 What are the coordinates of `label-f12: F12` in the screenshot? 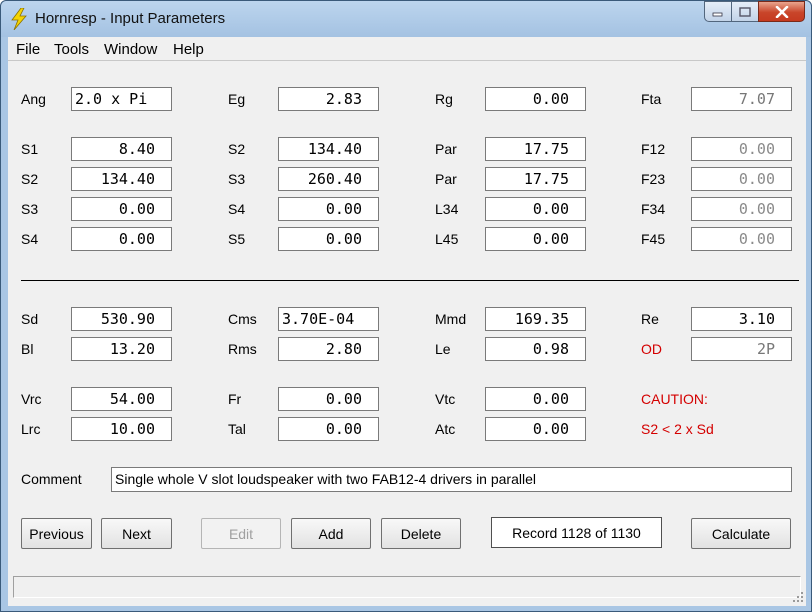 It's located at (653, 149).